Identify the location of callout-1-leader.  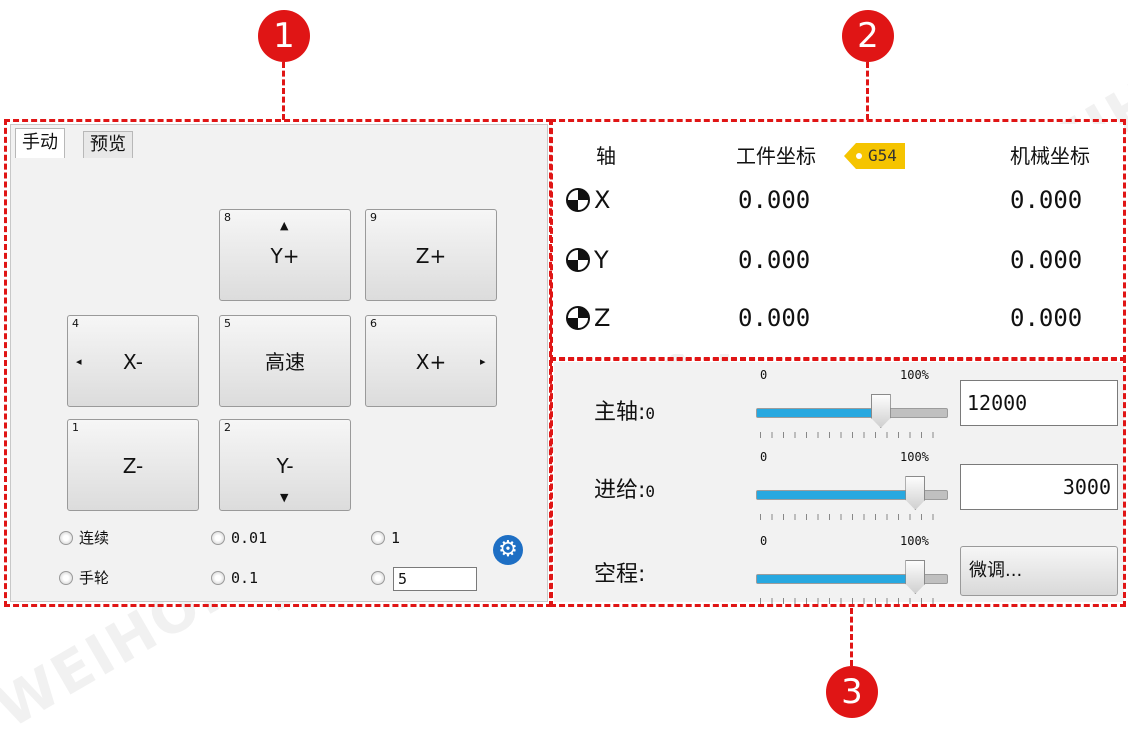
(283, 91).